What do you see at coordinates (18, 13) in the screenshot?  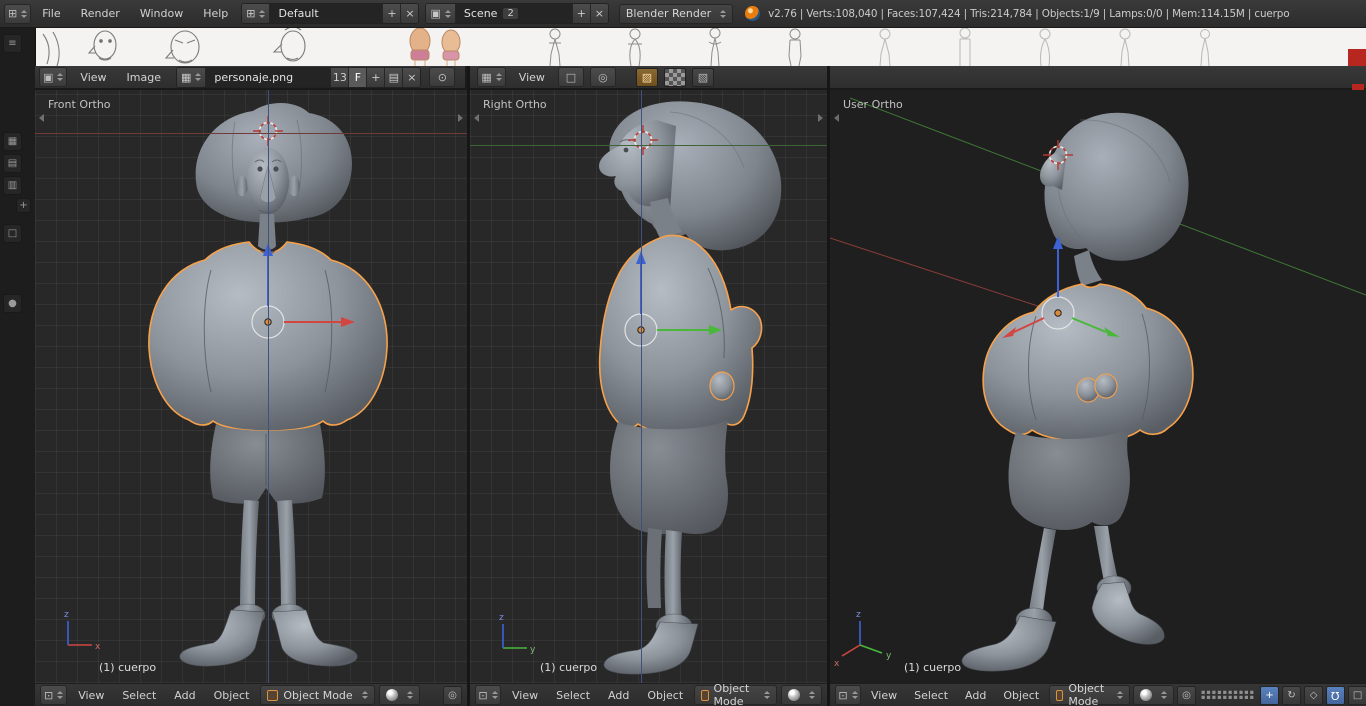 I see `editor-type-button: ⊞` at bounding box center [18, 13].